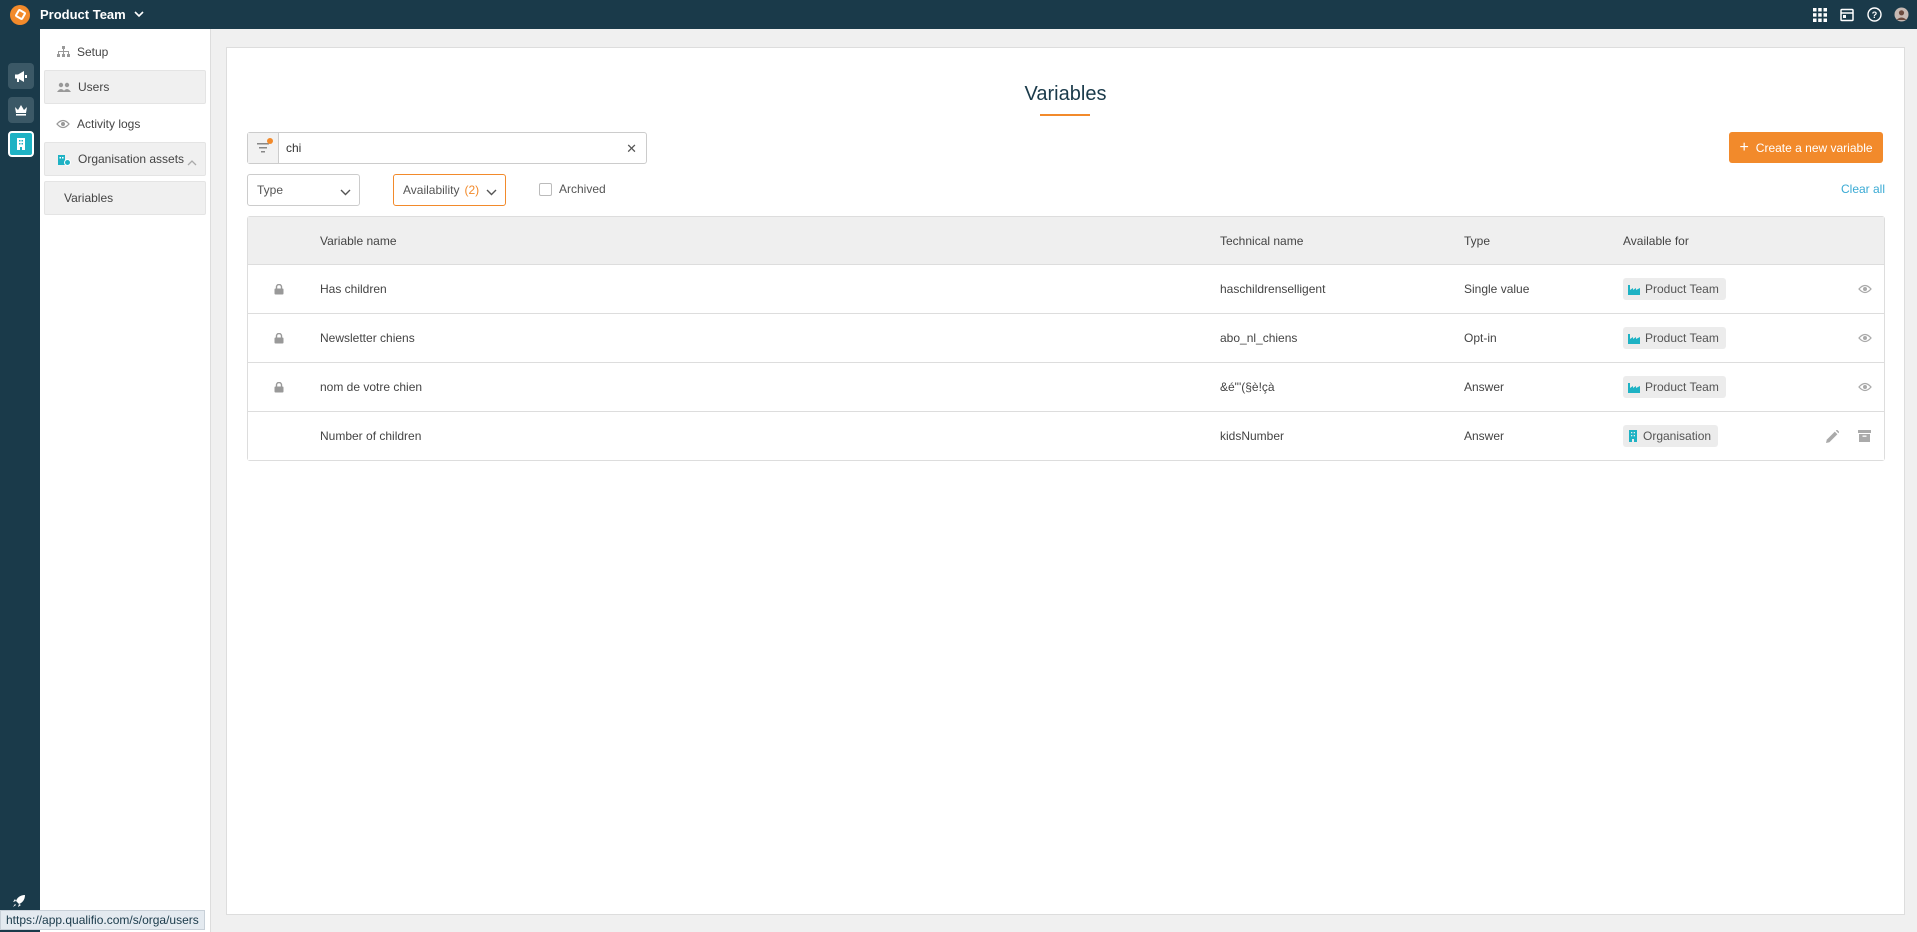  What do you see at coordinates (1480, 338) in the screenshot?
I see `variable-type: Opt-in` at bounding box center [1480, 338].